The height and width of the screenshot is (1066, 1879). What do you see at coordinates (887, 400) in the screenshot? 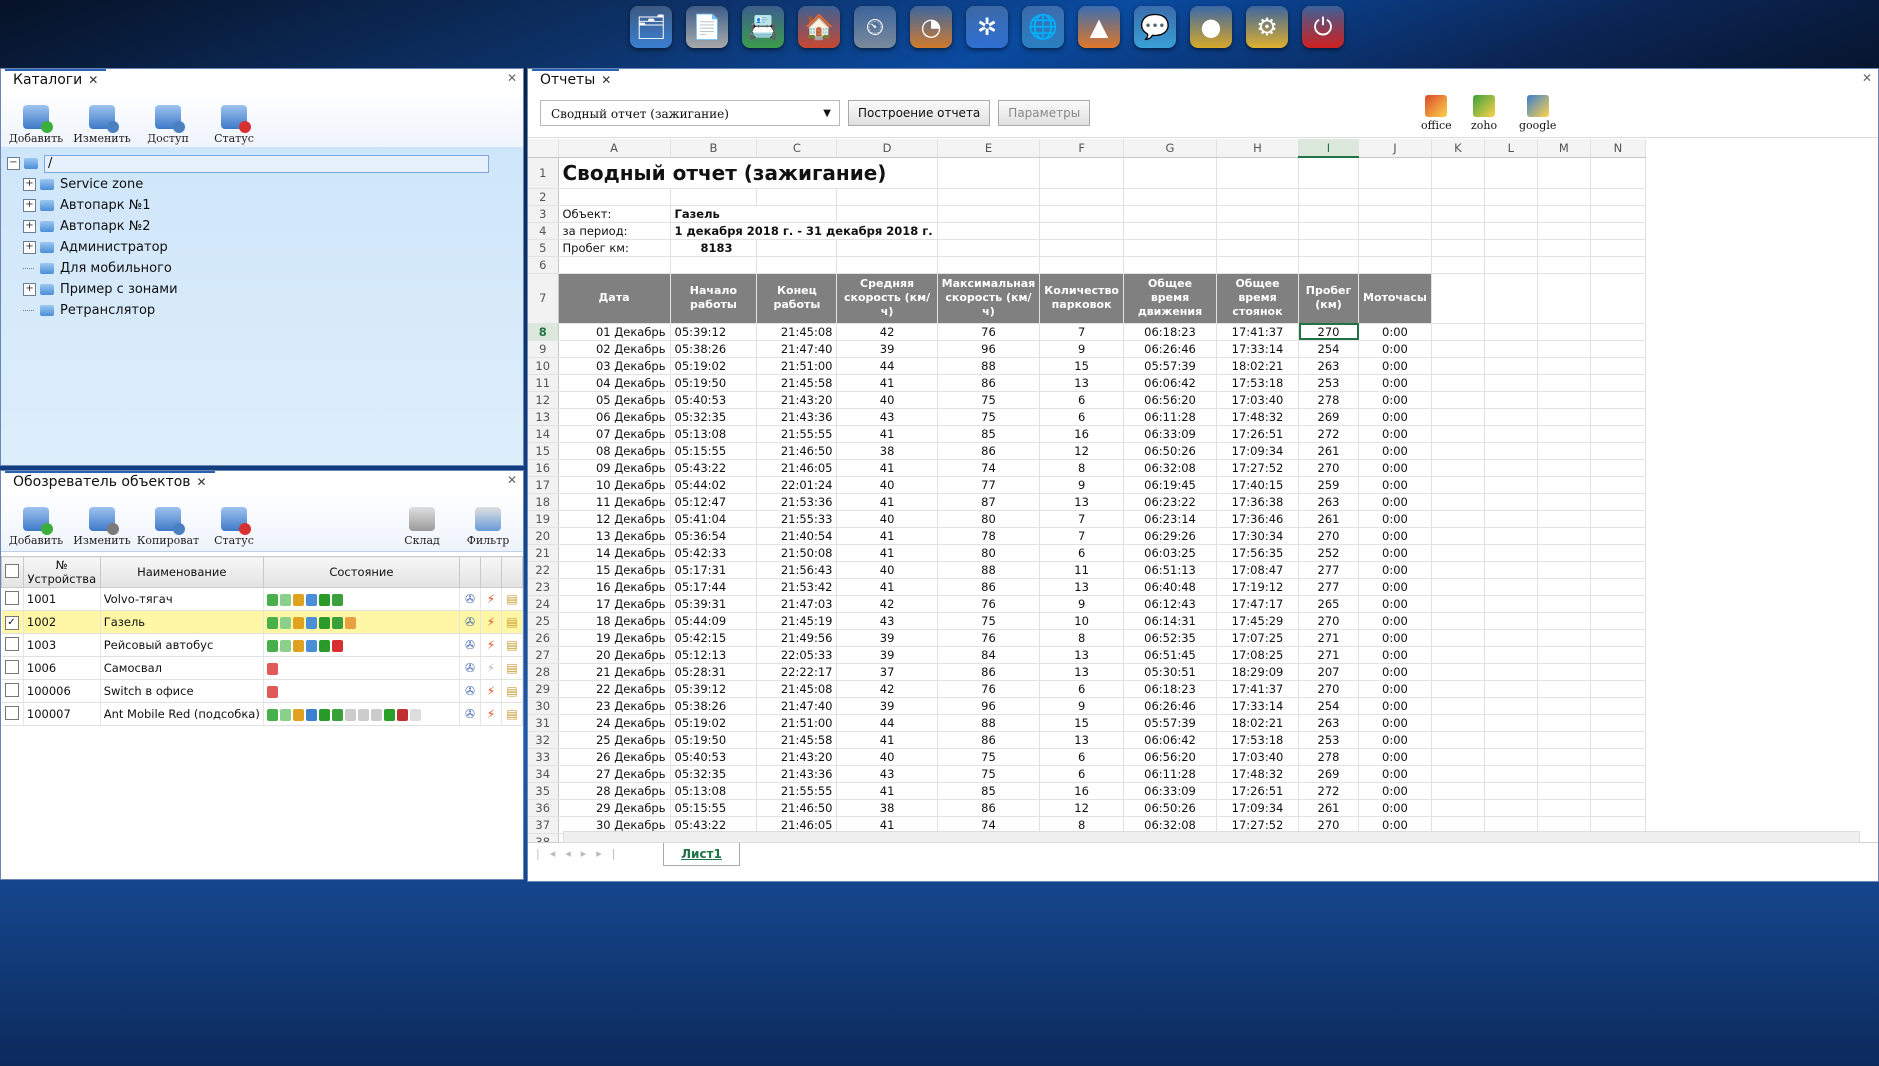
I see `data-cell: 40` at bounding box center [887, 400].